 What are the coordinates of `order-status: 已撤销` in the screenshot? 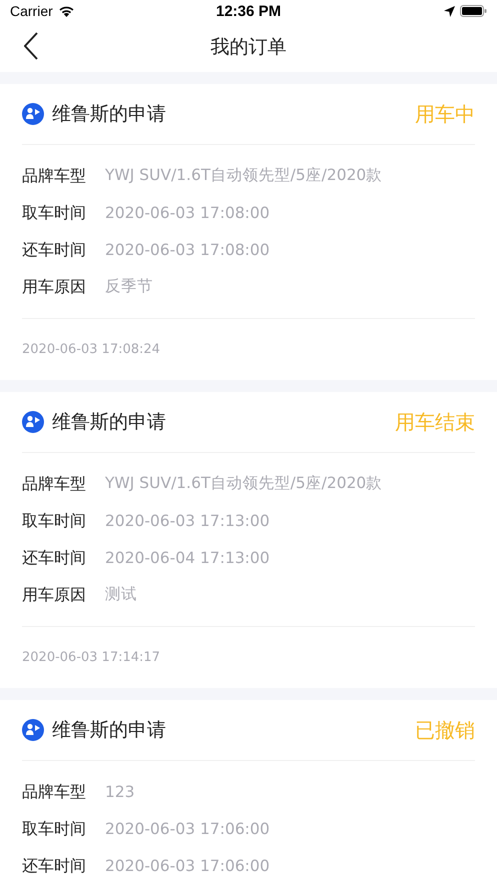 It's located at (445, 730).